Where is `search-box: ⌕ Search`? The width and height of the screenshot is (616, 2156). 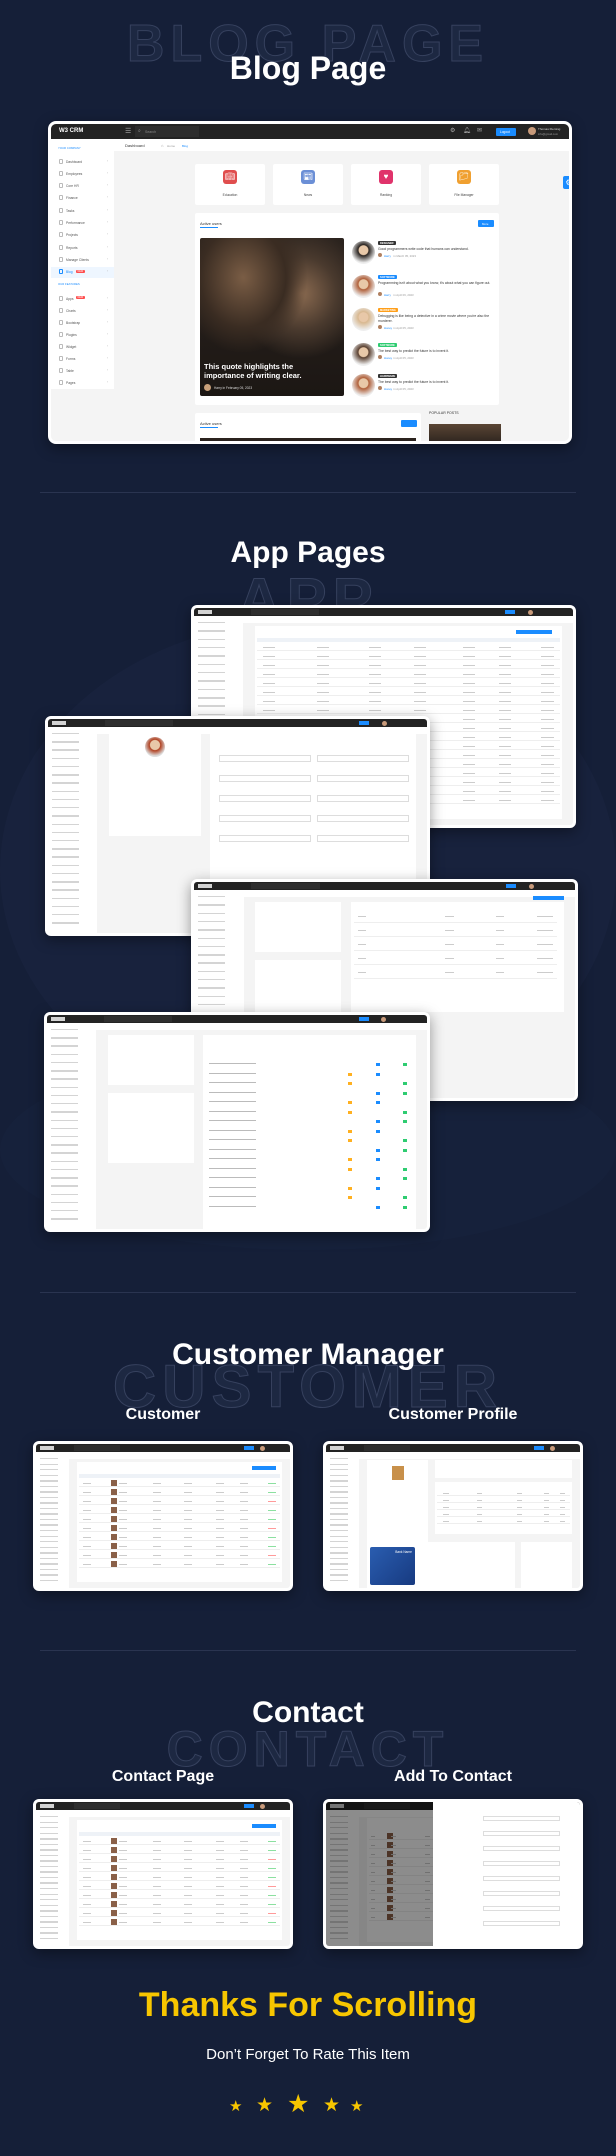 search-box: ⌕ Search is located at coordinates (167, 131).